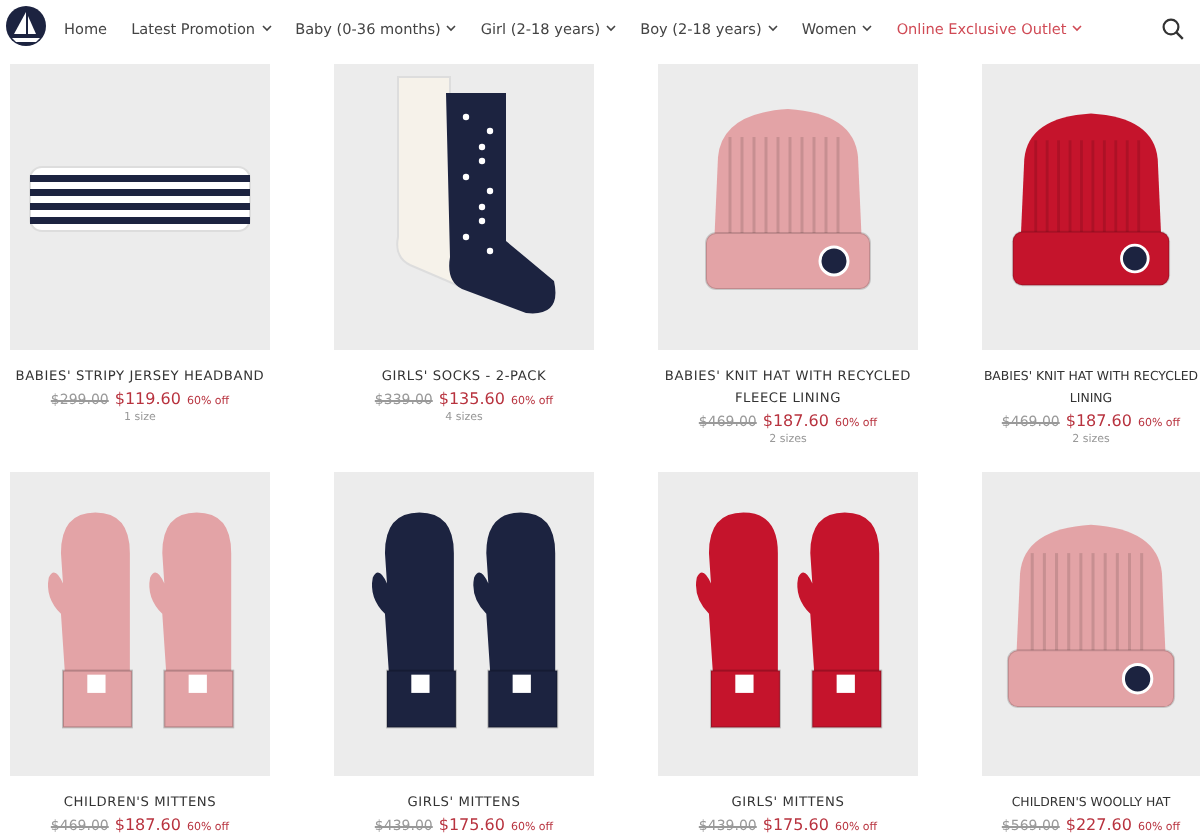 The width and height of the screenshot is (1200, 836). I want to click on logo-icon, so click(26, 28).